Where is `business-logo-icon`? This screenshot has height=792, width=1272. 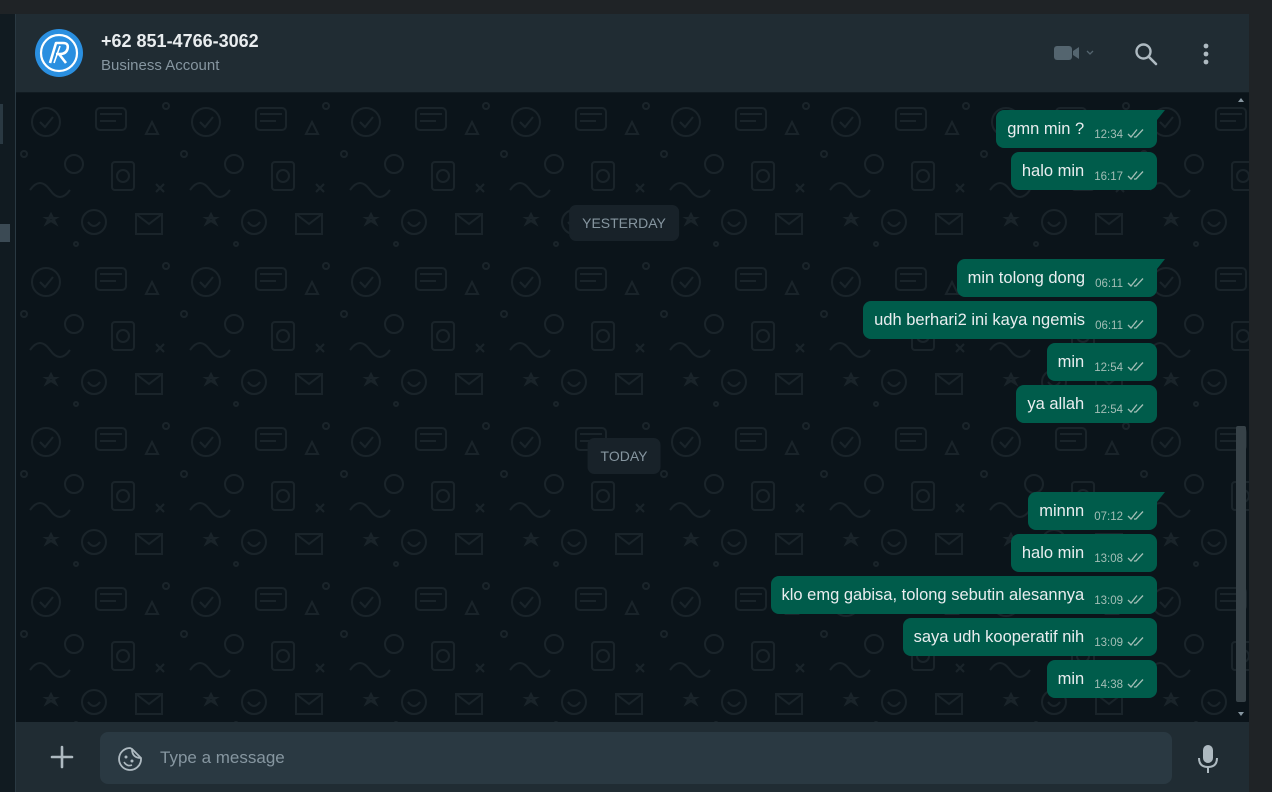
business-logo-icon is located at coordinates (59, 53).